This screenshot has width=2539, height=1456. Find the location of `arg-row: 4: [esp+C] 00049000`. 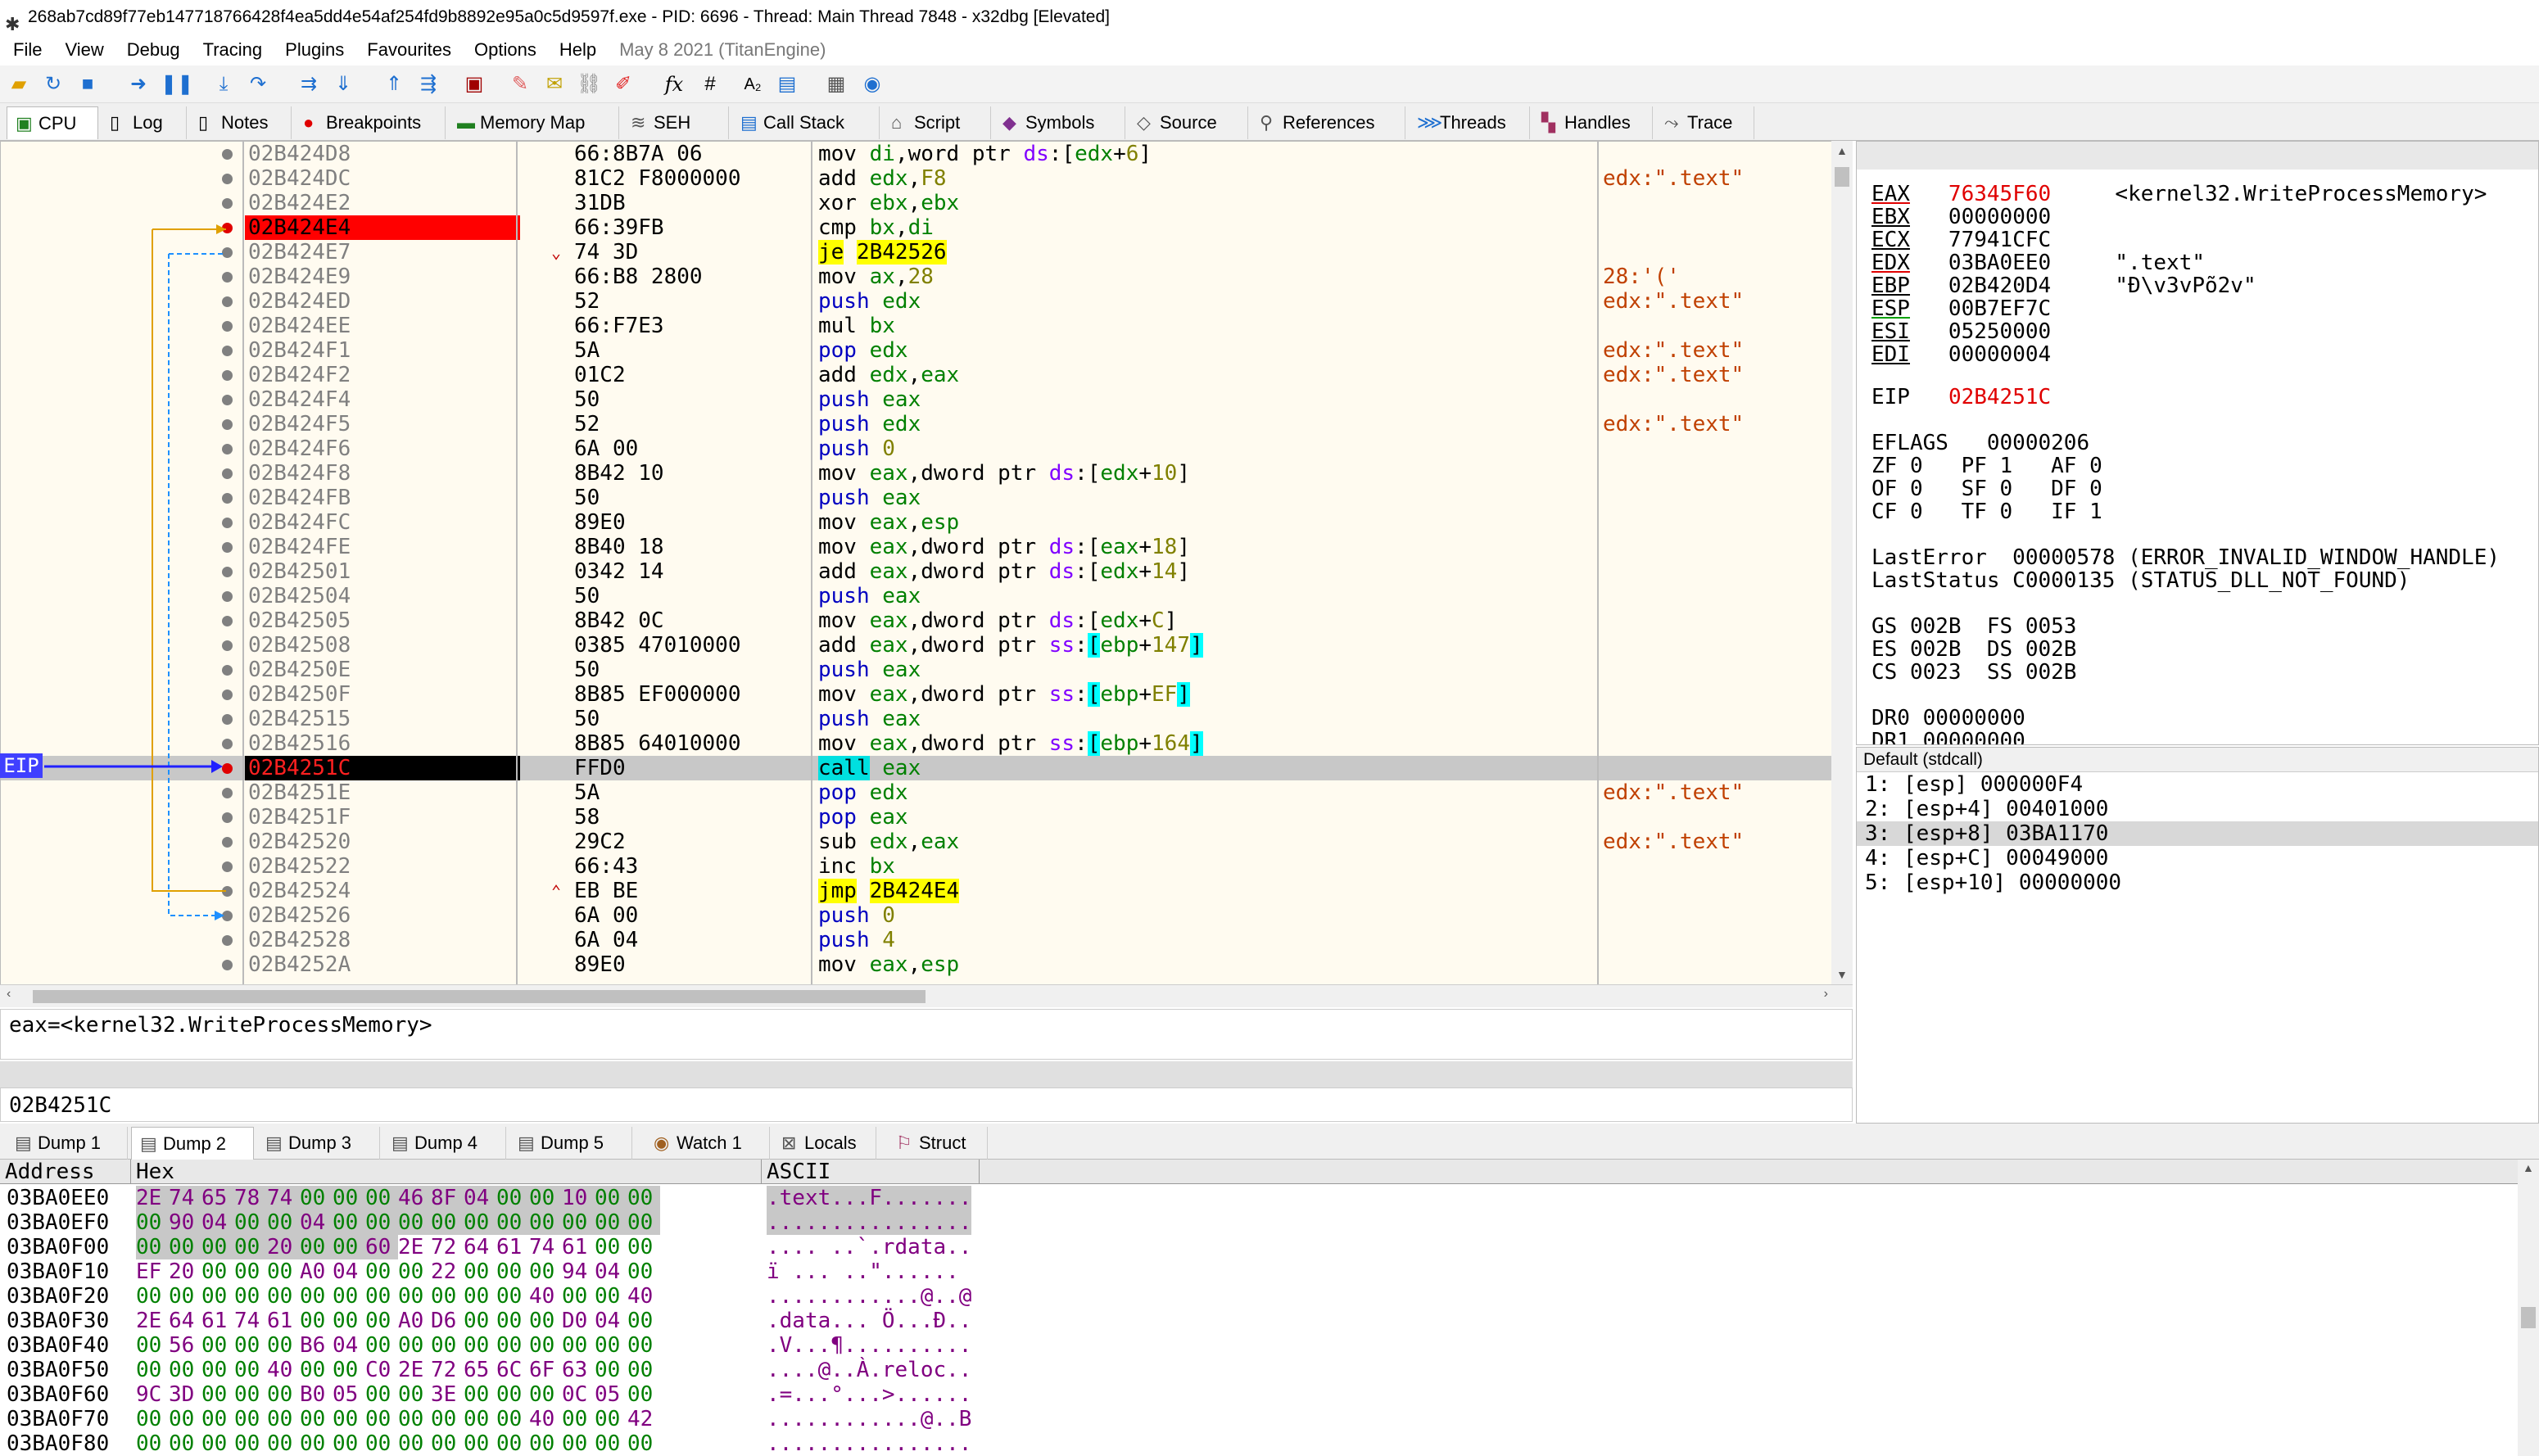

arg-row: 4: [esp+C] 00049000 is located at coordinates (2197, 858).